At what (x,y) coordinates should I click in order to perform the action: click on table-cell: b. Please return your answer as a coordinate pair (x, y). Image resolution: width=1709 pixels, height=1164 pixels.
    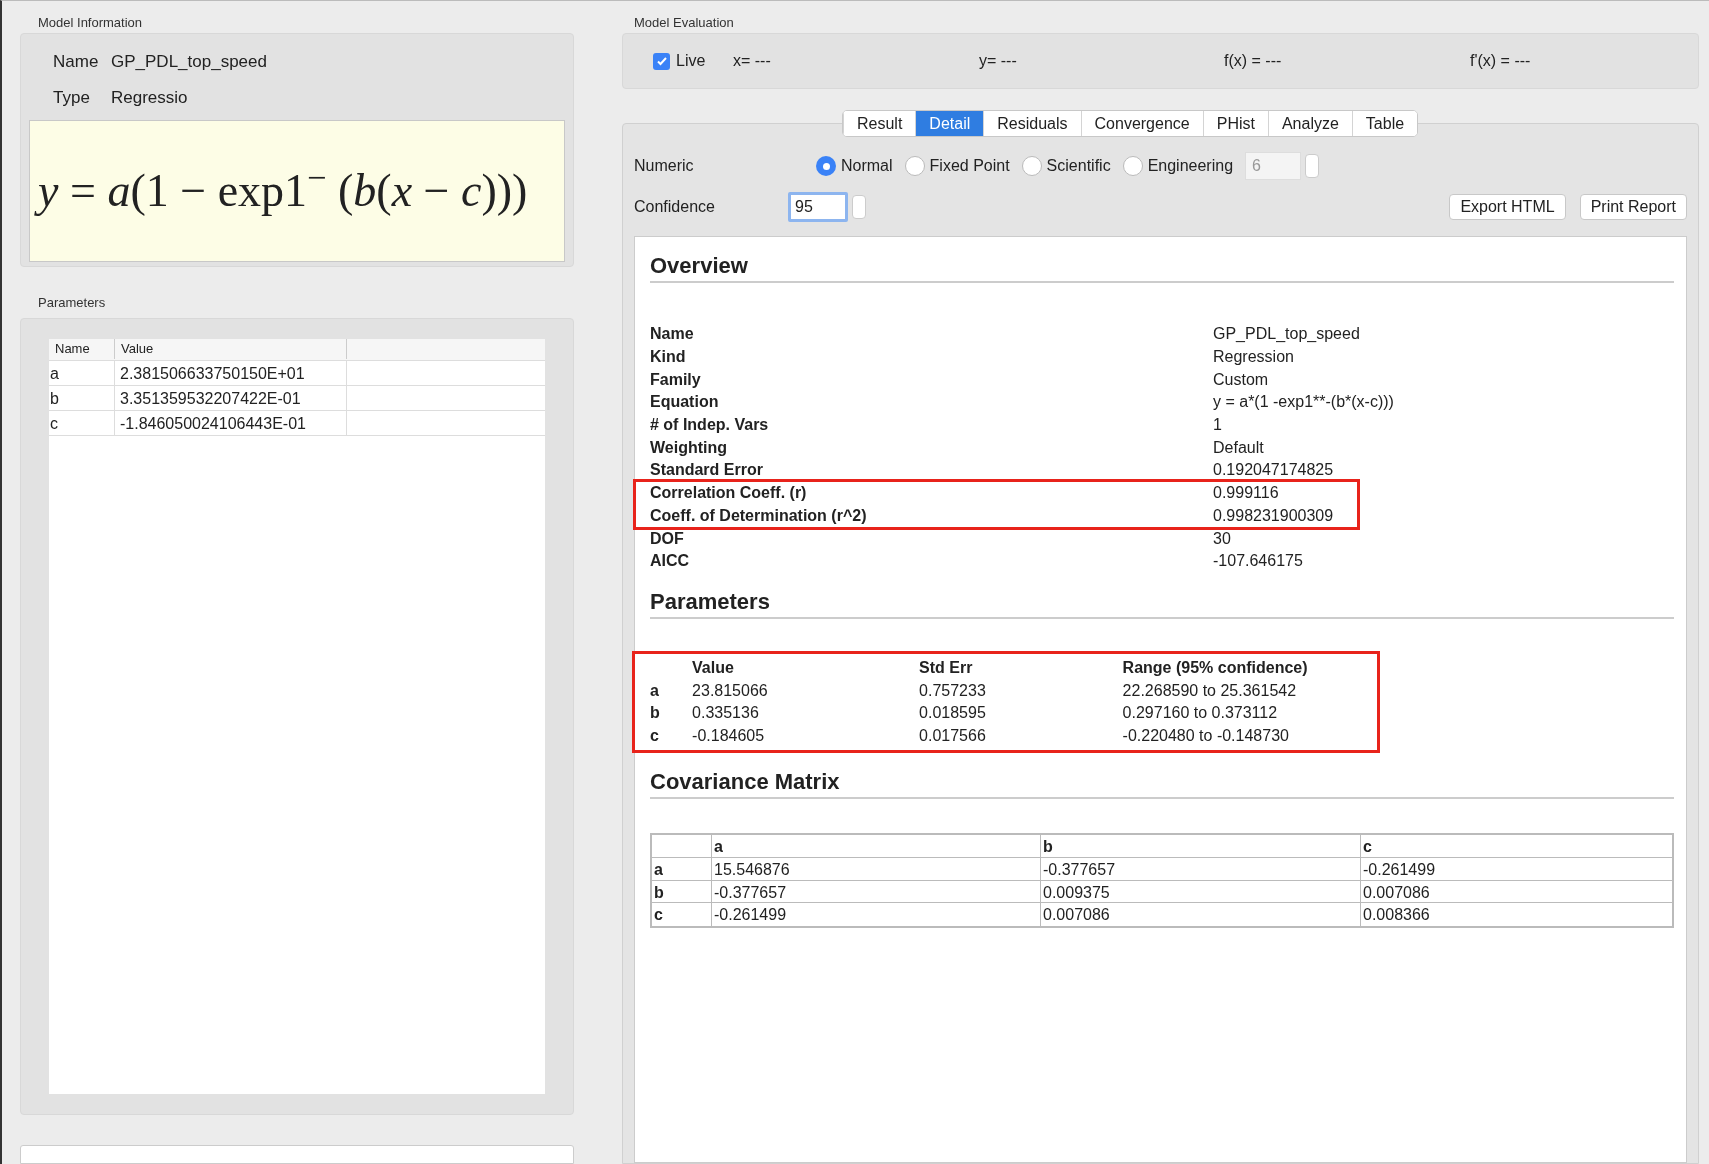
    Looking at the image, I should click on (82, 397).